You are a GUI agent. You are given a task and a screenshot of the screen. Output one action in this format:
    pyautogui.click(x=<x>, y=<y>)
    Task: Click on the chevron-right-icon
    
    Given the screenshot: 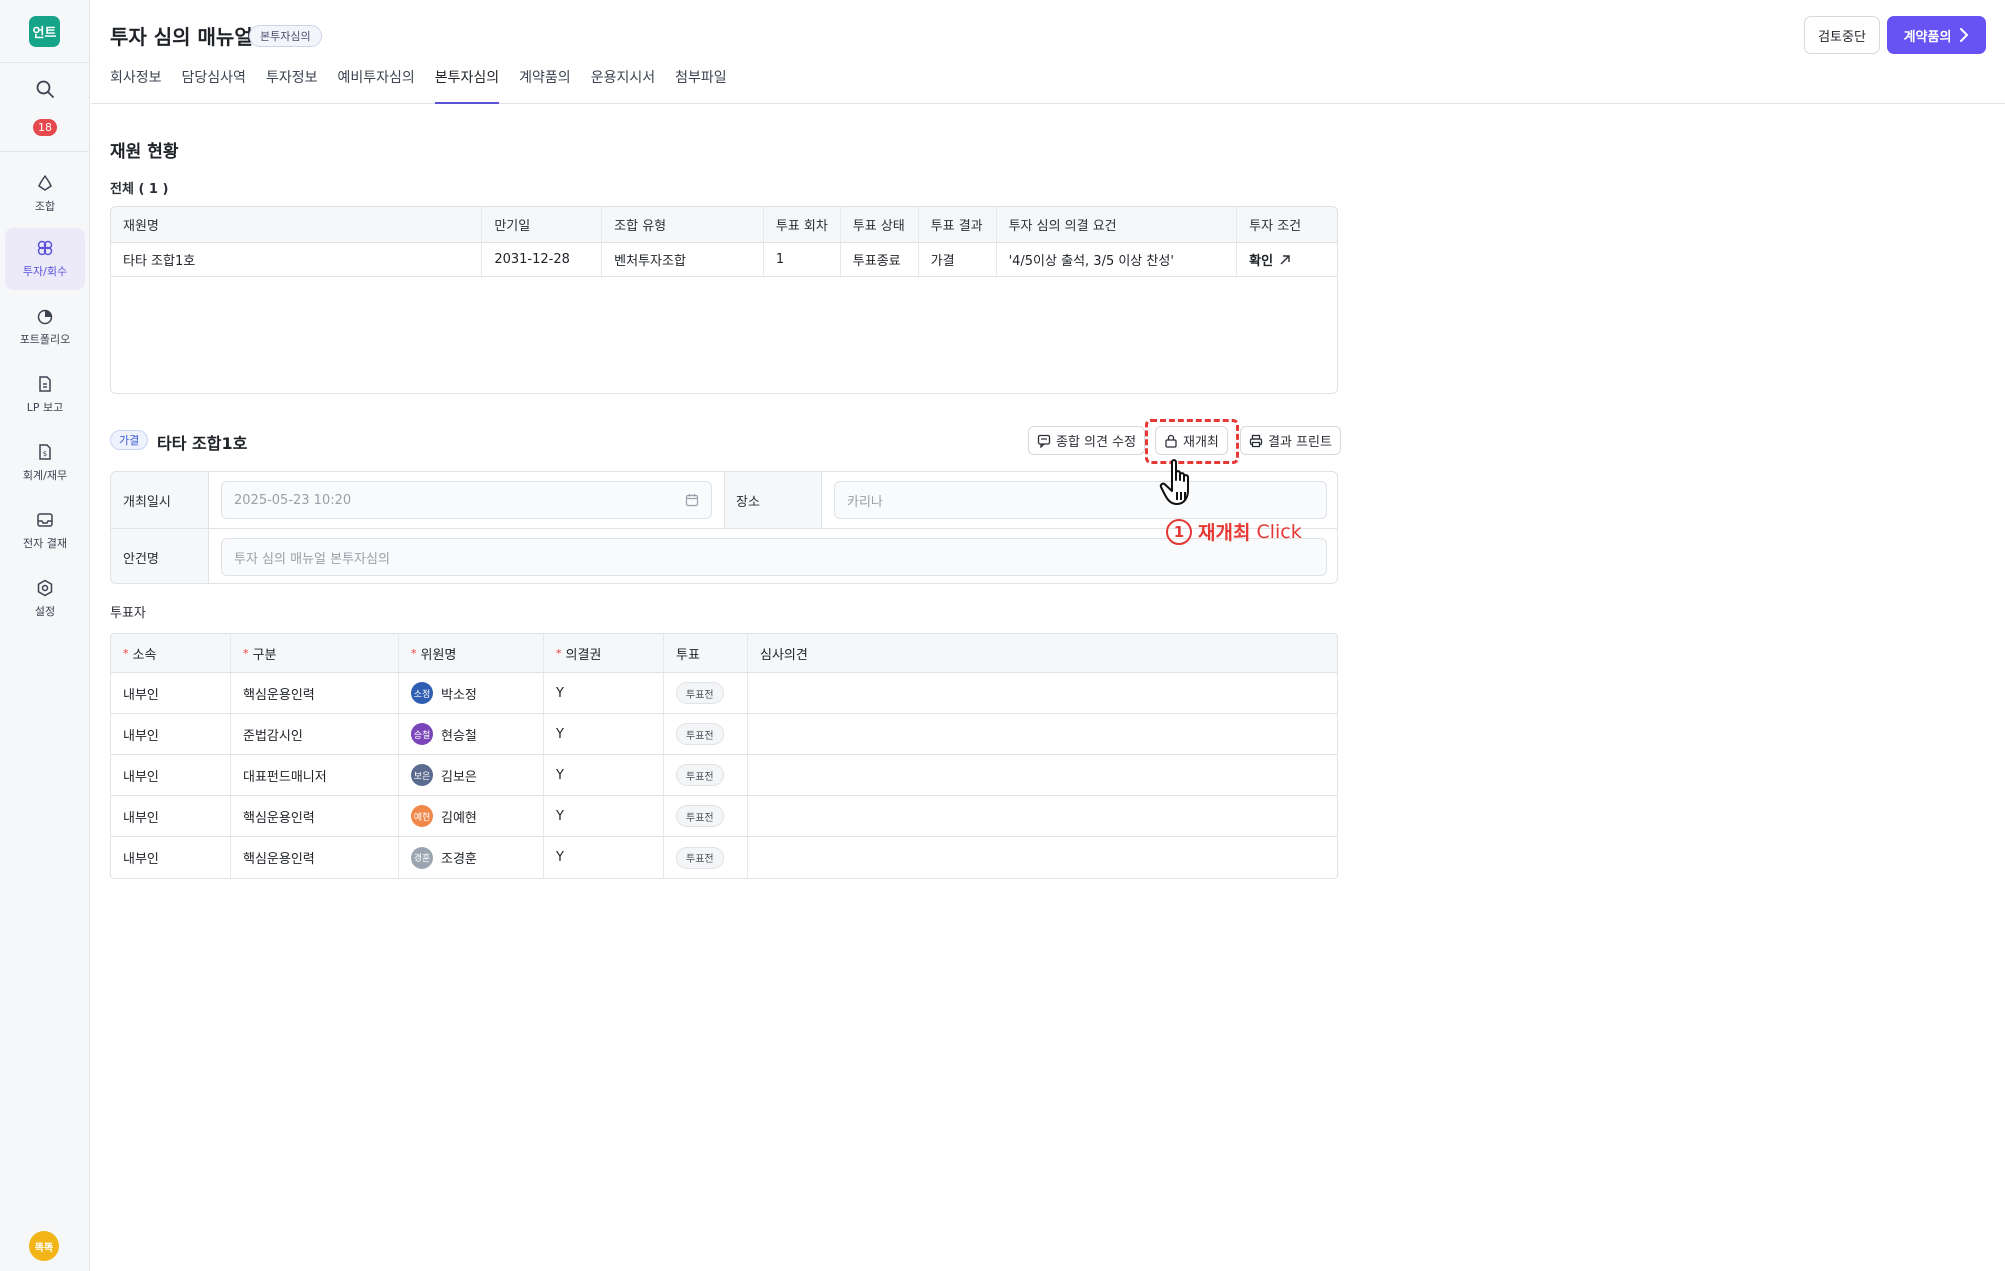 What is the action you would take?
    pyautogui.click(x=1964, y=35)
    